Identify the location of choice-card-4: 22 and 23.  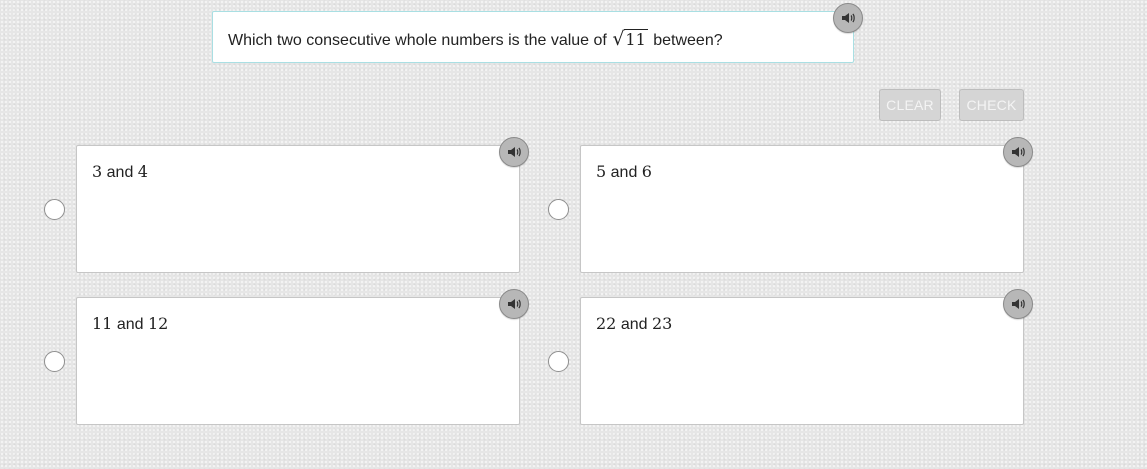
(802, 361).